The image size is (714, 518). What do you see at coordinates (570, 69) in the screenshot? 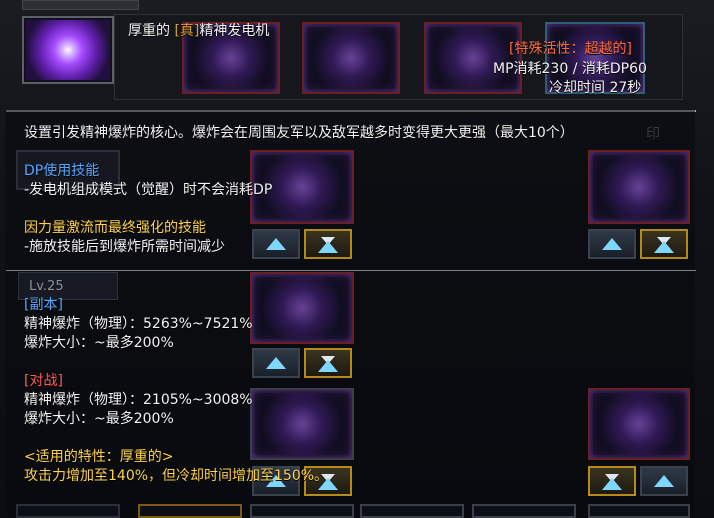
I see `cost-text: MP消耗230 / 消耗DP60` at bounding box center [570, 69].